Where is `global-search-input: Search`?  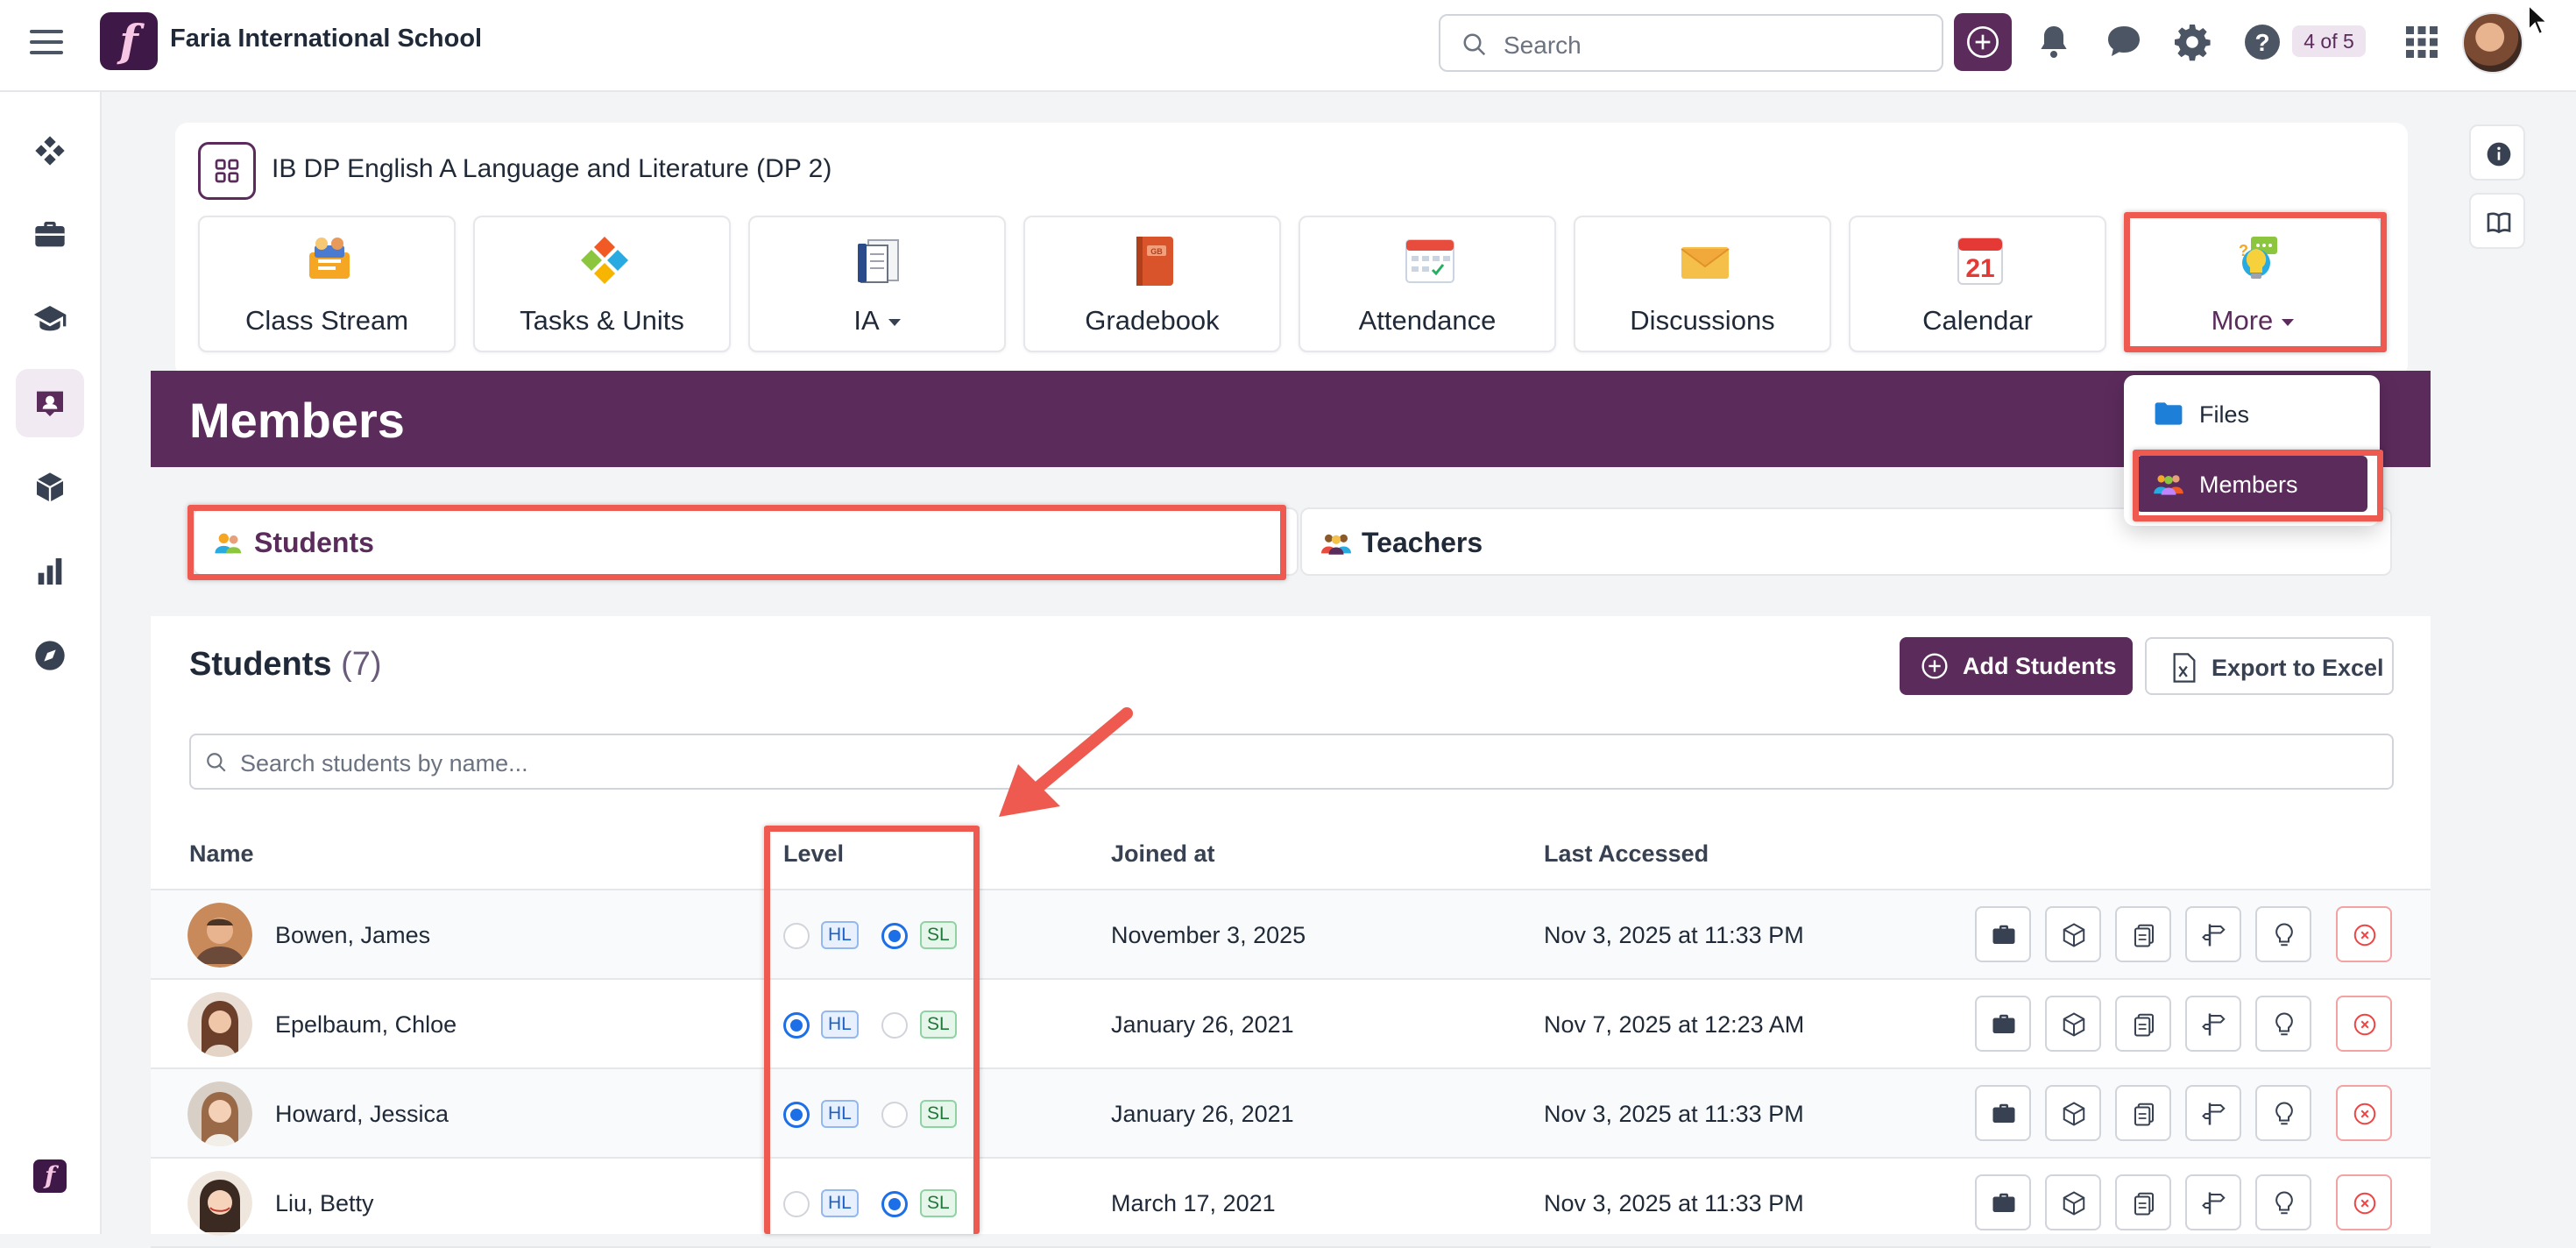 global-search-input: Search is located at coordinates (1691, 43).